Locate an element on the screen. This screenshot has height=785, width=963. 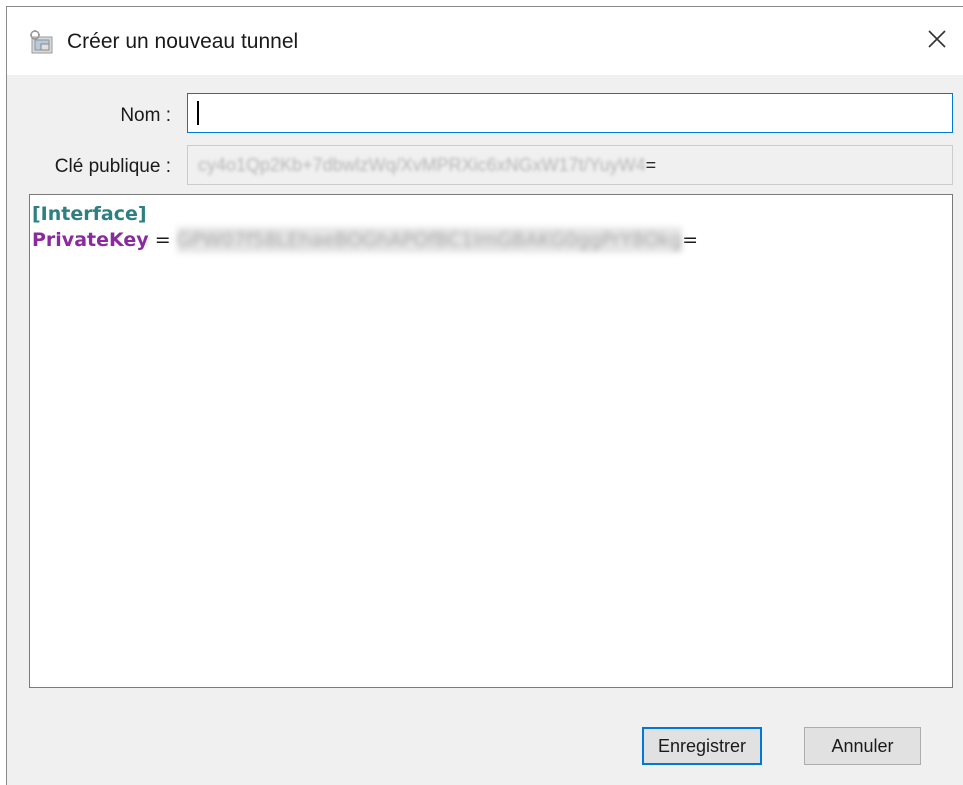
cancel-button: Annuler is located at coordinates (862, 746).